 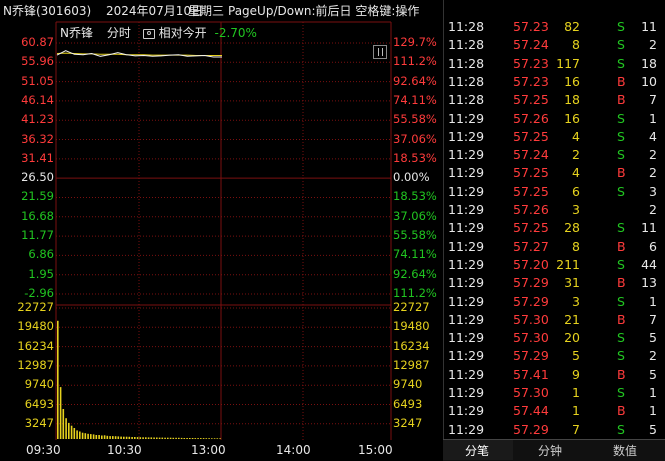 What do you see at coordinates (554, 101) in the screenshot?
I see `trade-row: 11:28 57.25 18 B 7` at bounding box center [554, 101].